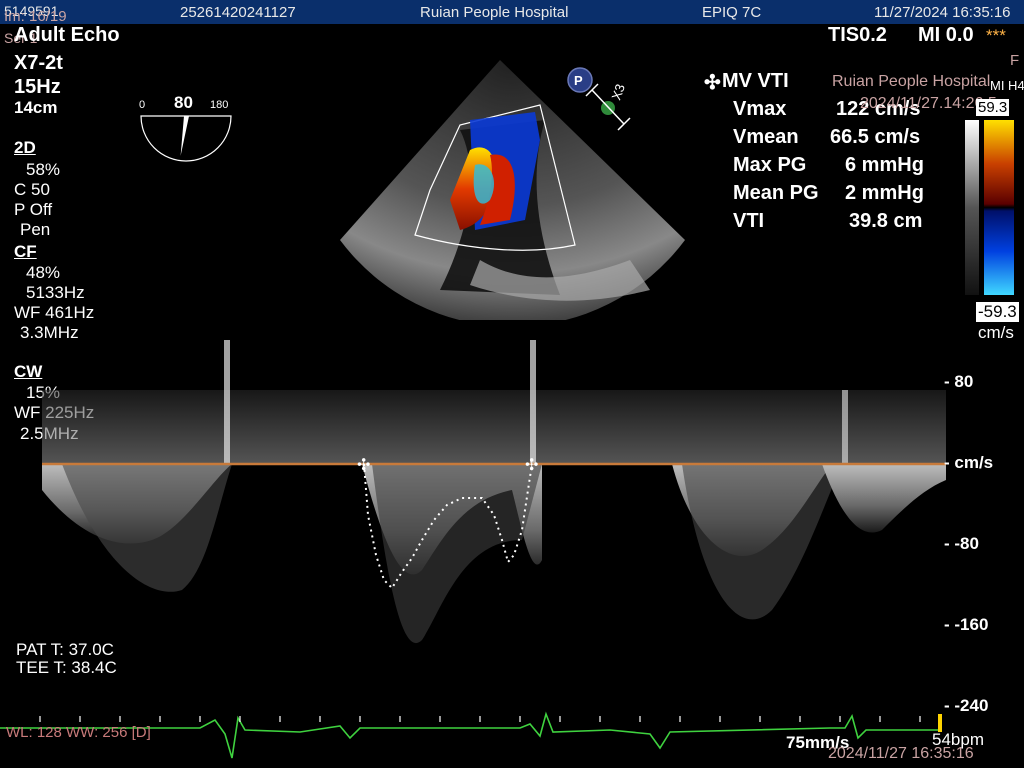 Image resolution: width=1024 pixels, height=768 pixels. Describe the element at coordinates (886, 221) in the screenshot. I see `measurement-value-vti: 39.8 cm` at that location.